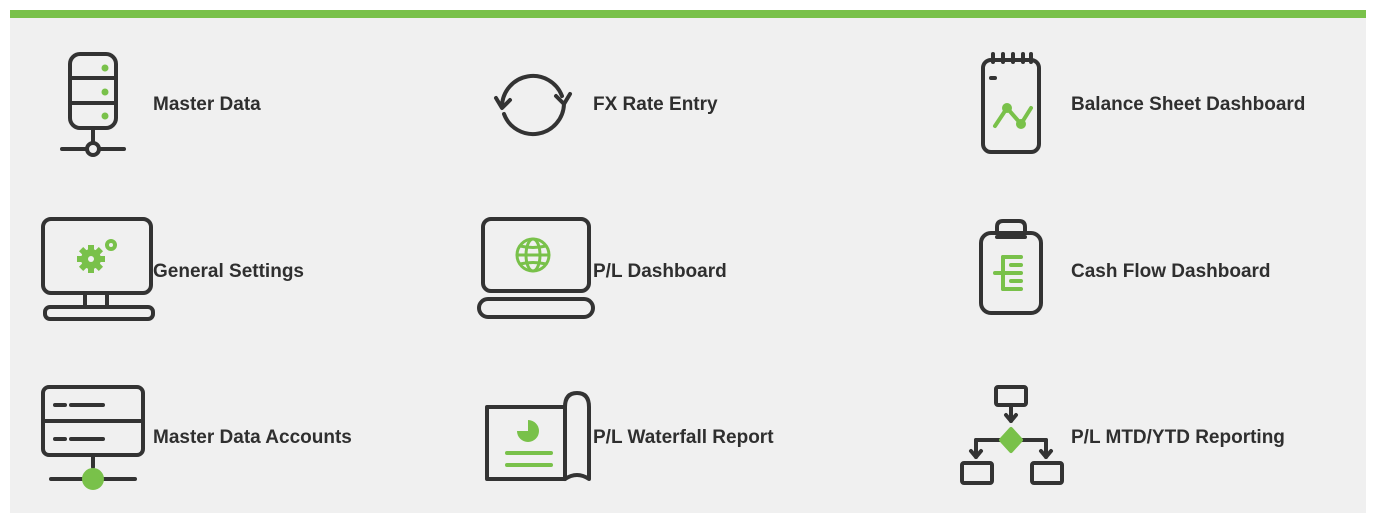 This screenshot has width=1375, height=523. Describe the element at coordinates (534, 272) in the screenshot. I see `laptop-globe-icon` at that location.